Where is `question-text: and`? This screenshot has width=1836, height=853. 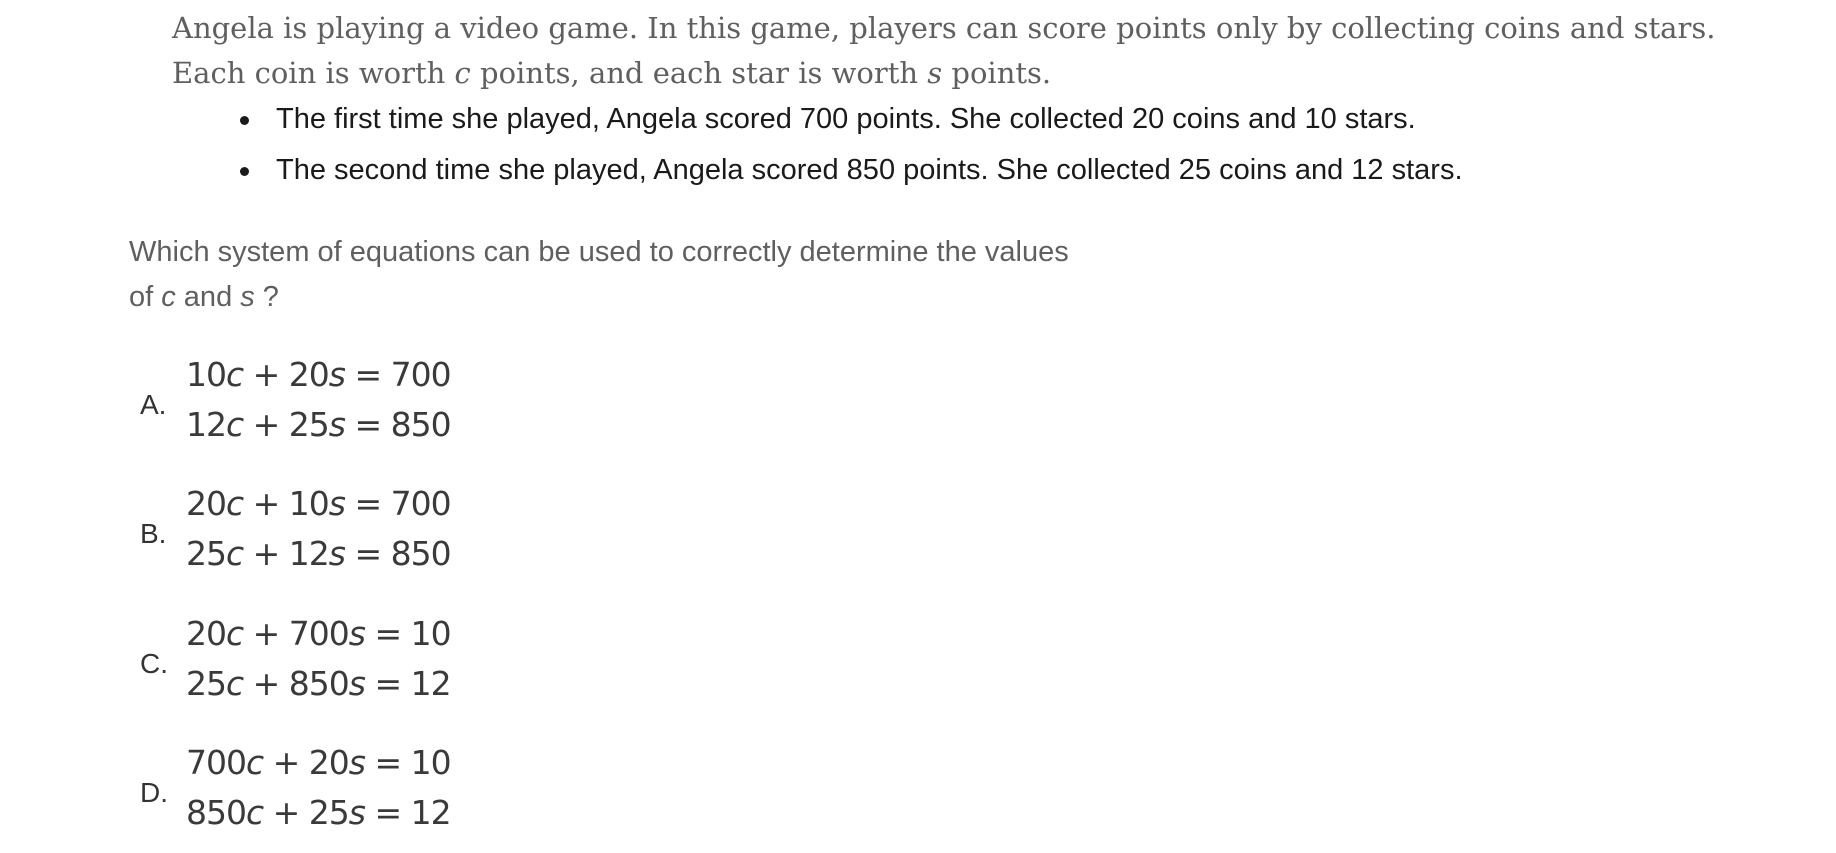
question-text: and is located at coordinates (208, 297).